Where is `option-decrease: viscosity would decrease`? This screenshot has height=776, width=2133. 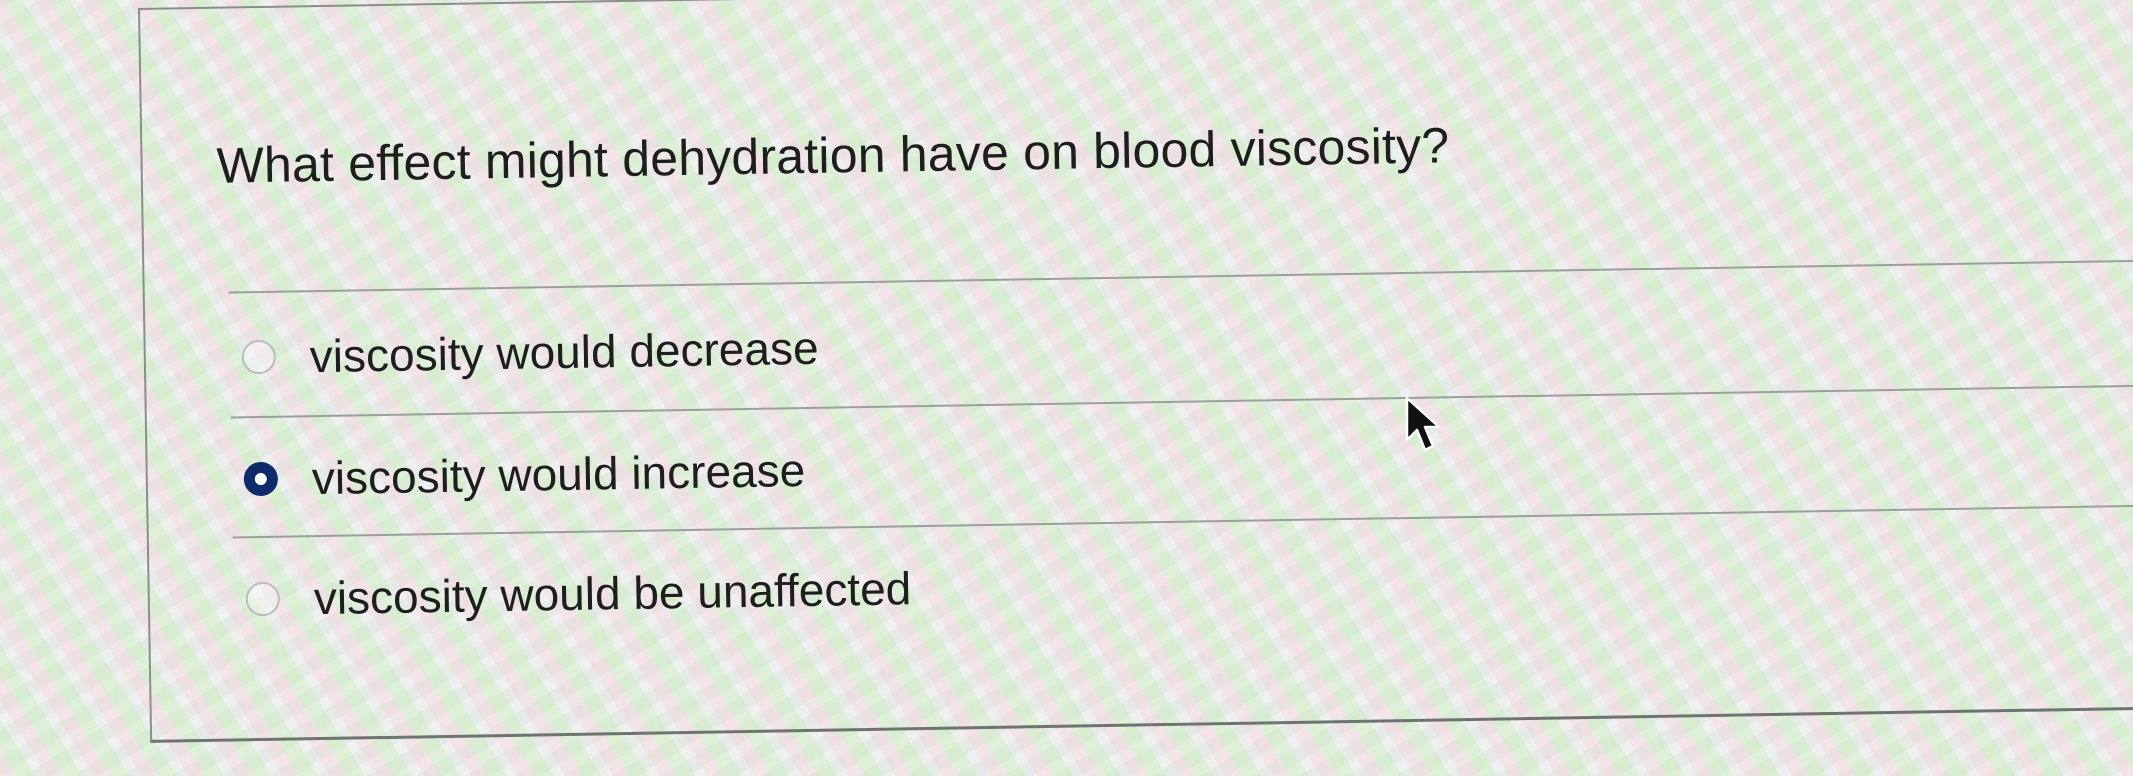 option-decrease: viscosity would decrease is located at coordinates (530, 353).